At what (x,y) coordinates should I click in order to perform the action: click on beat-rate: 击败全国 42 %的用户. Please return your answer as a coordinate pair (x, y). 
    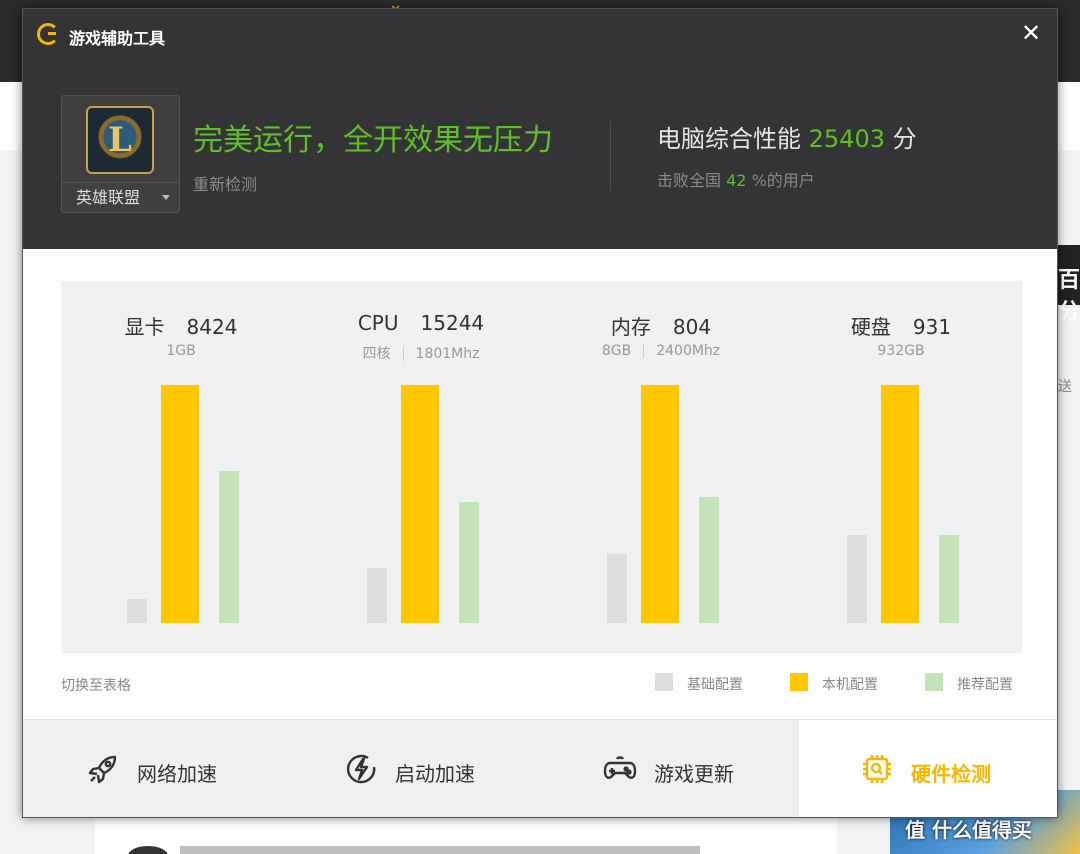
    Looking at the image, I should click on (736, 179).